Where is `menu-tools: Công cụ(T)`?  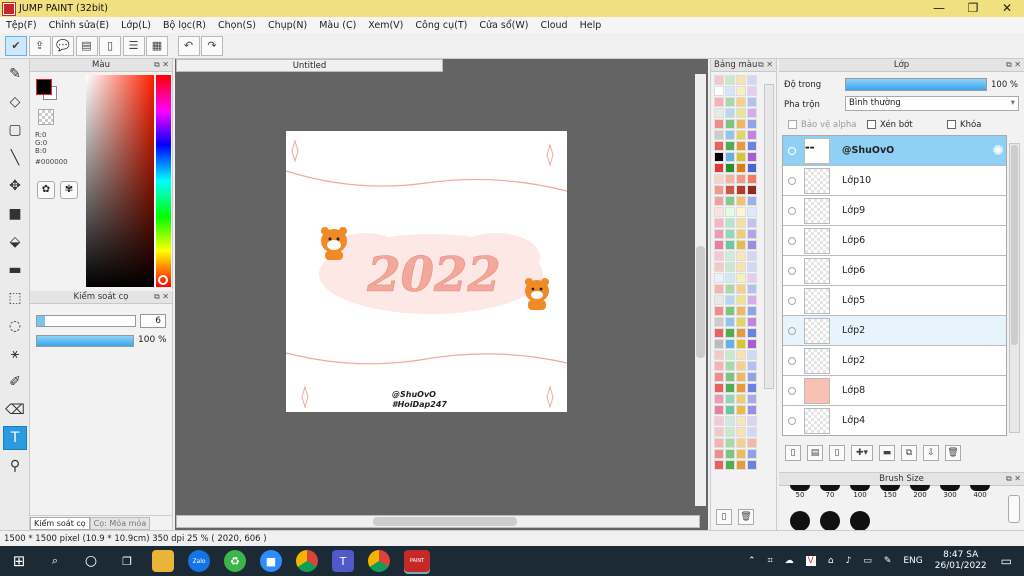
menu-tools: Công cụ(T) is located at coordinates (441, 25).